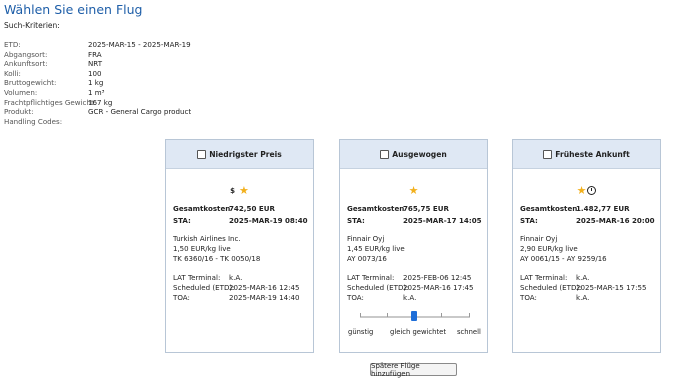  I want to click on slider-label-cheap: günstig, so click(361, 332).